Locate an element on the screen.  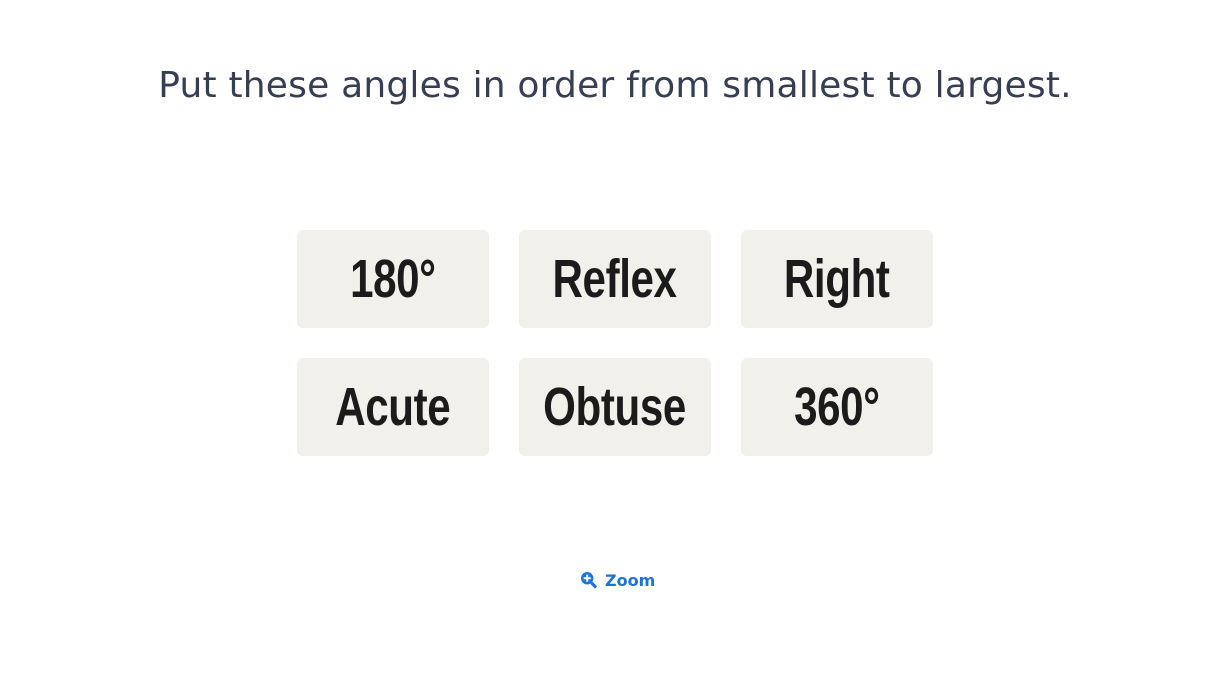
answer-card-label: Obtuse is located at coordinates (615, 407).